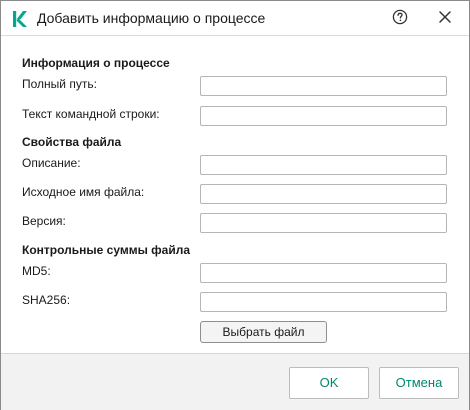  Describe the element at coordinates (36, 271) in the screenshot. I see `md5-label: MD5:` at that location.